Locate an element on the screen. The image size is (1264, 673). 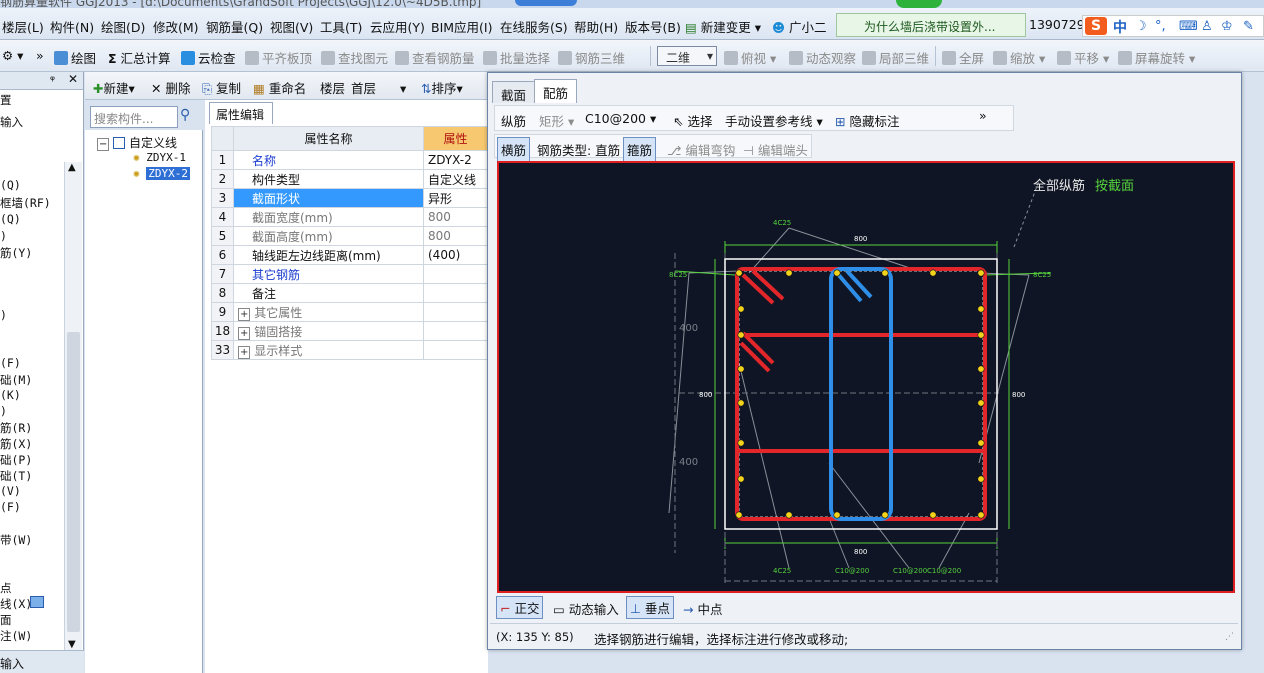
cloud-check-button: 云检查 is located at coordinates (208, 57).